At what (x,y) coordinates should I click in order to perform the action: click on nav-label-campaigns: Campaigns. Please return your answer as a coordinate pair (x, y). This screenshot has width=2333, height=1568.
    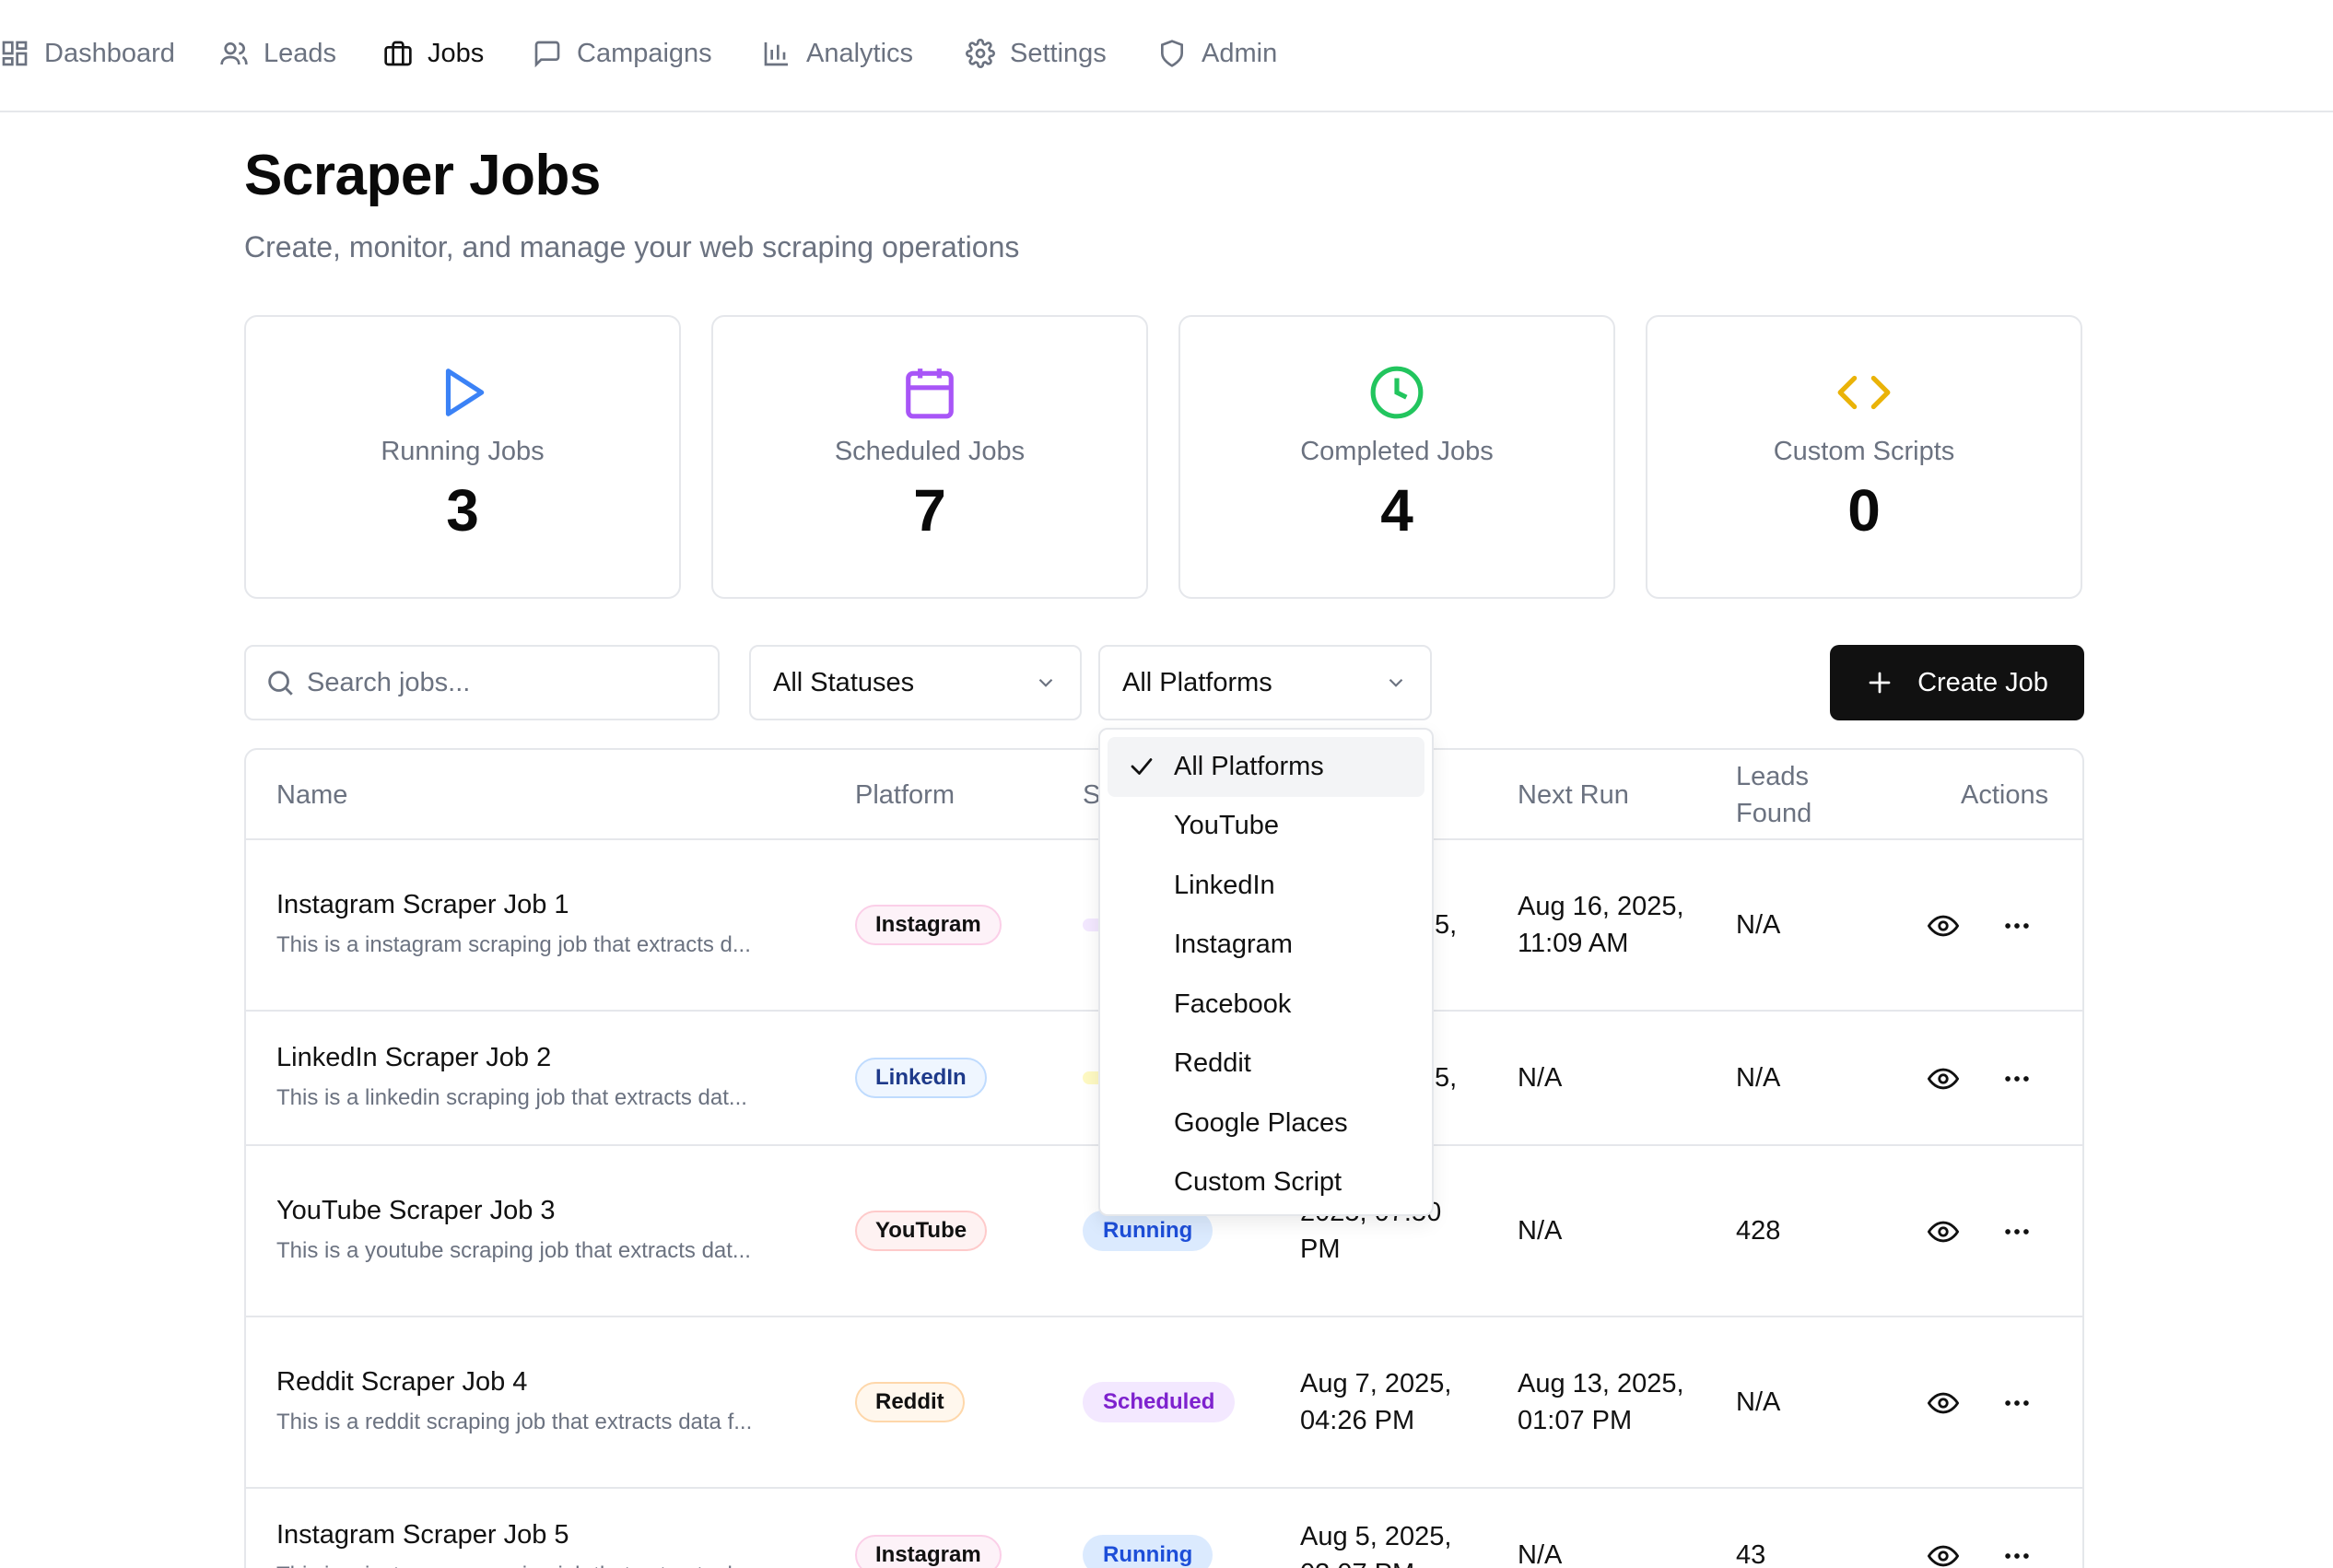
    Looking at the image, I should click on (644, 53).